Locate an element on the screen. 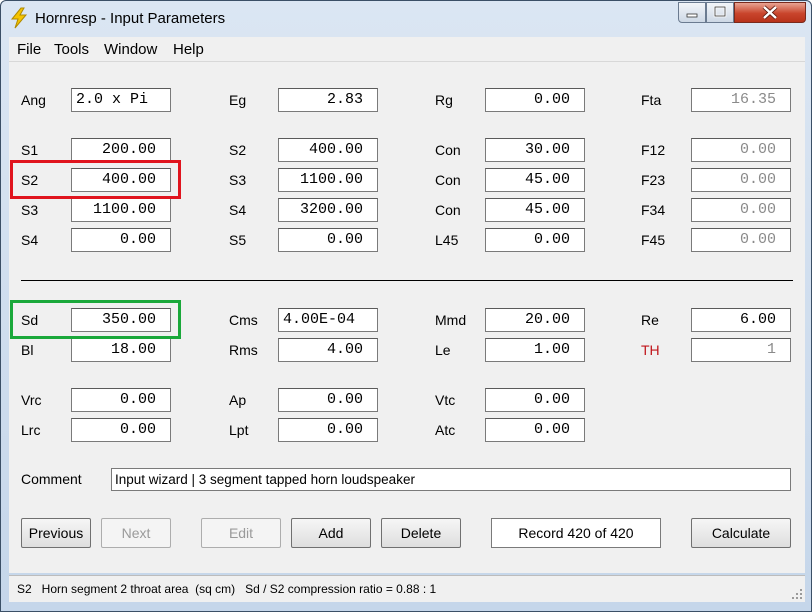  mmd-label: Mmd is located at coordinates (451, 320).